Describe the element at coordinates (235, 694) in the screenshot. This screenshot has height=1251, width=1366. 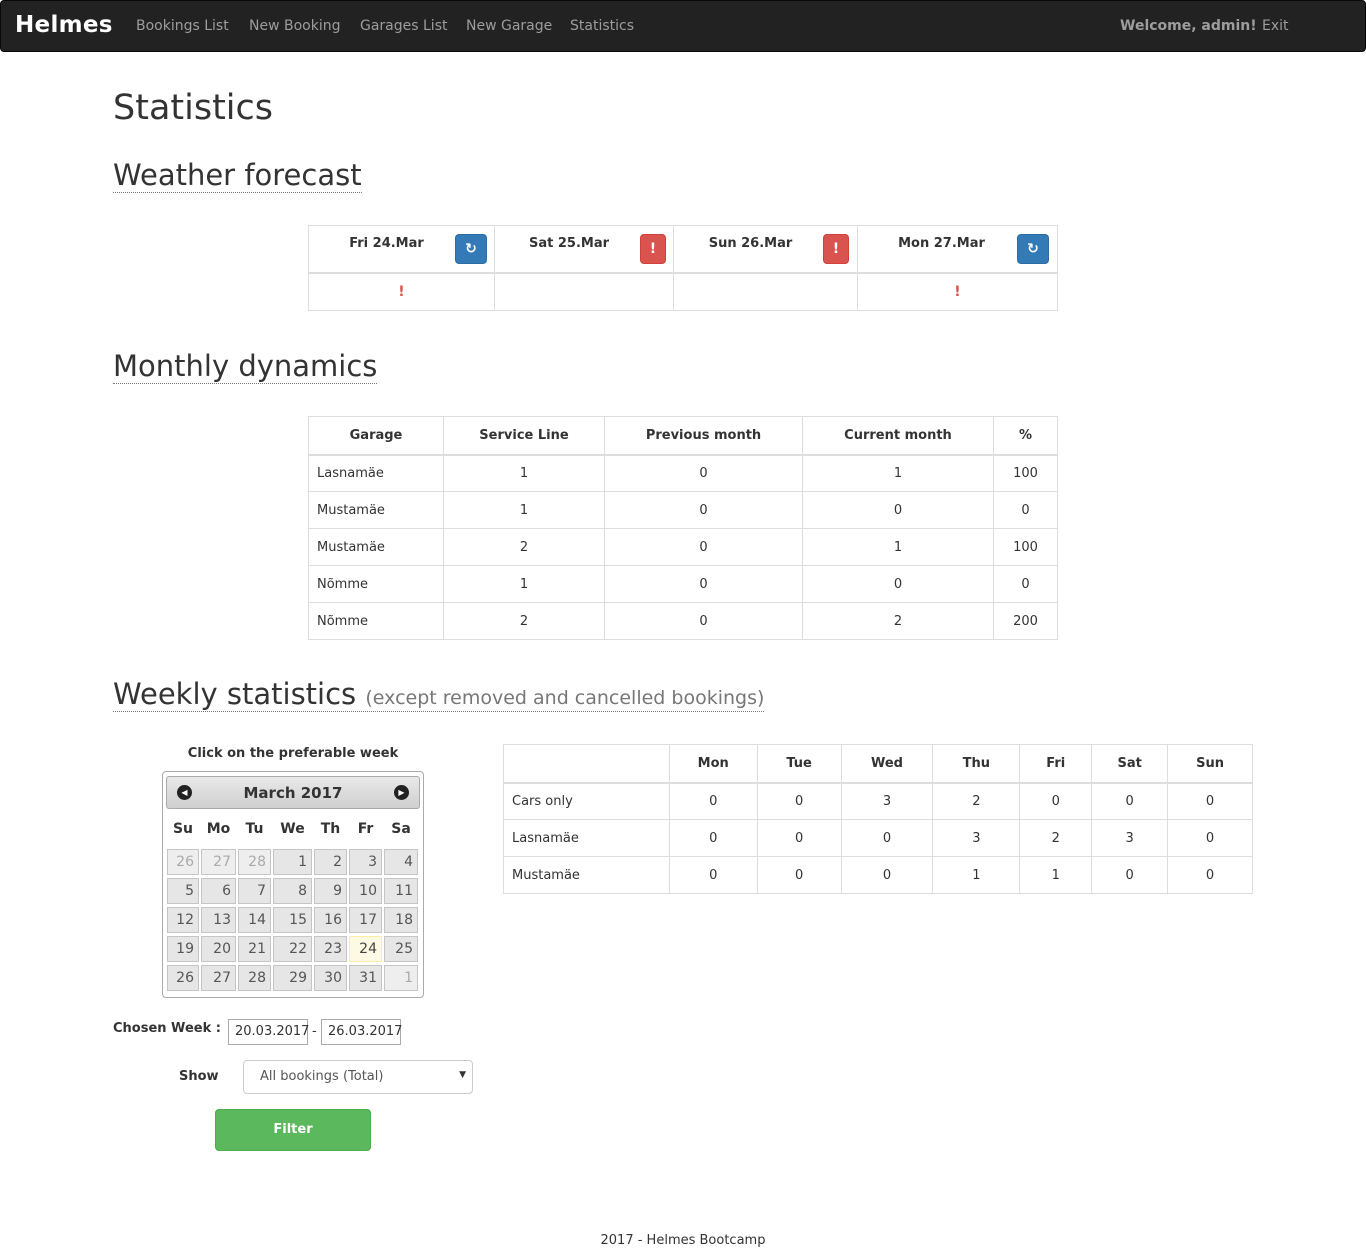
I see `weekly-title: Weekly statistics` at that location.